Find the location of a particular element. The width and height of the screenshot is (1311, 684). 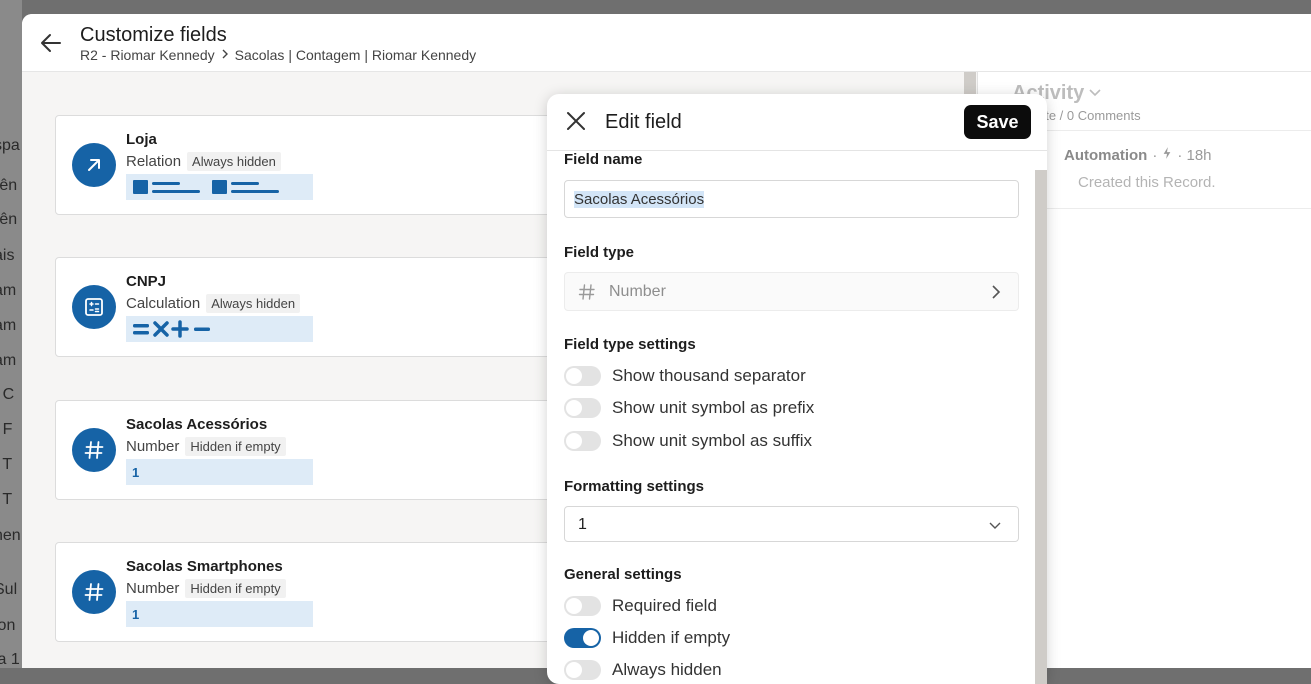

field-meta: Relation Always hidden is located at coordinates (203, 161).